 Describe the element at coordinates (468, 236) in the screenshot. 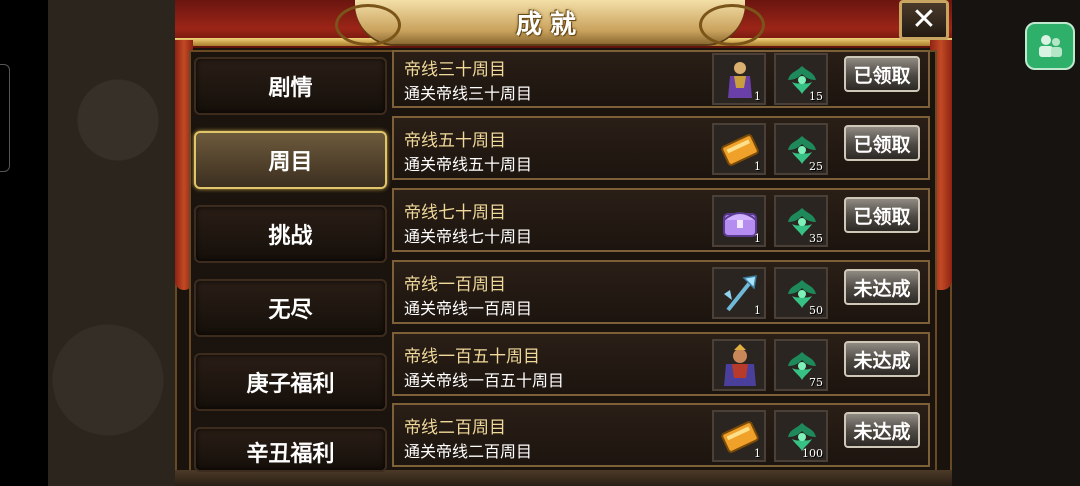

I see `achievement-desc: 通关帝线七十周目` at that location.